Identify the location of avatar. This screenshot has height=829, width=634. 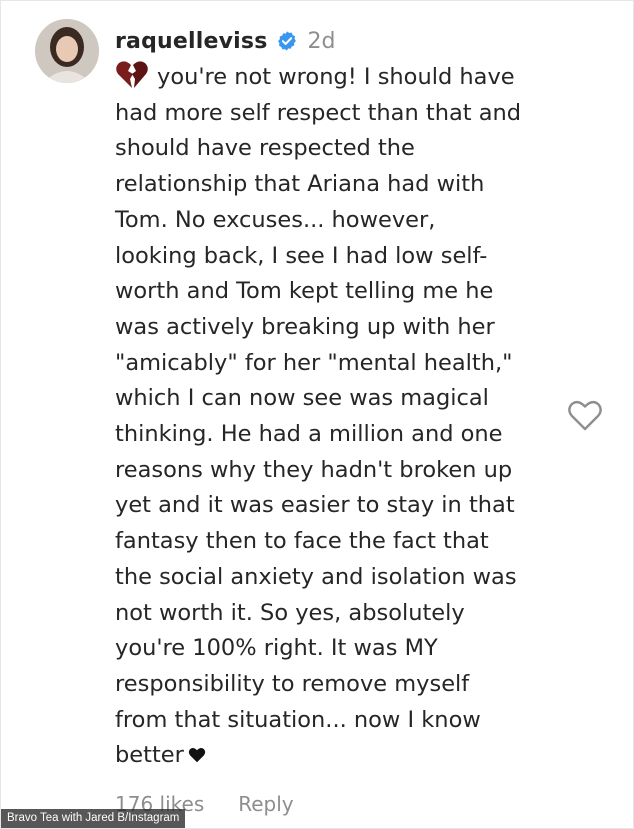
(67, 51).